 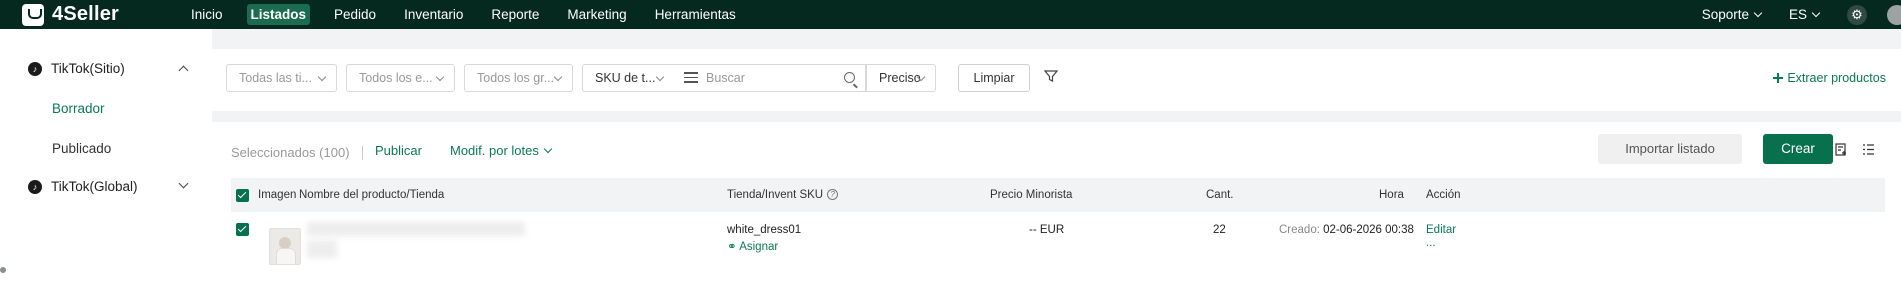 What do you see at coordinates (285, 246) in the screenshot?
I see `product-thumbnail` at bounding box center [285, 246].